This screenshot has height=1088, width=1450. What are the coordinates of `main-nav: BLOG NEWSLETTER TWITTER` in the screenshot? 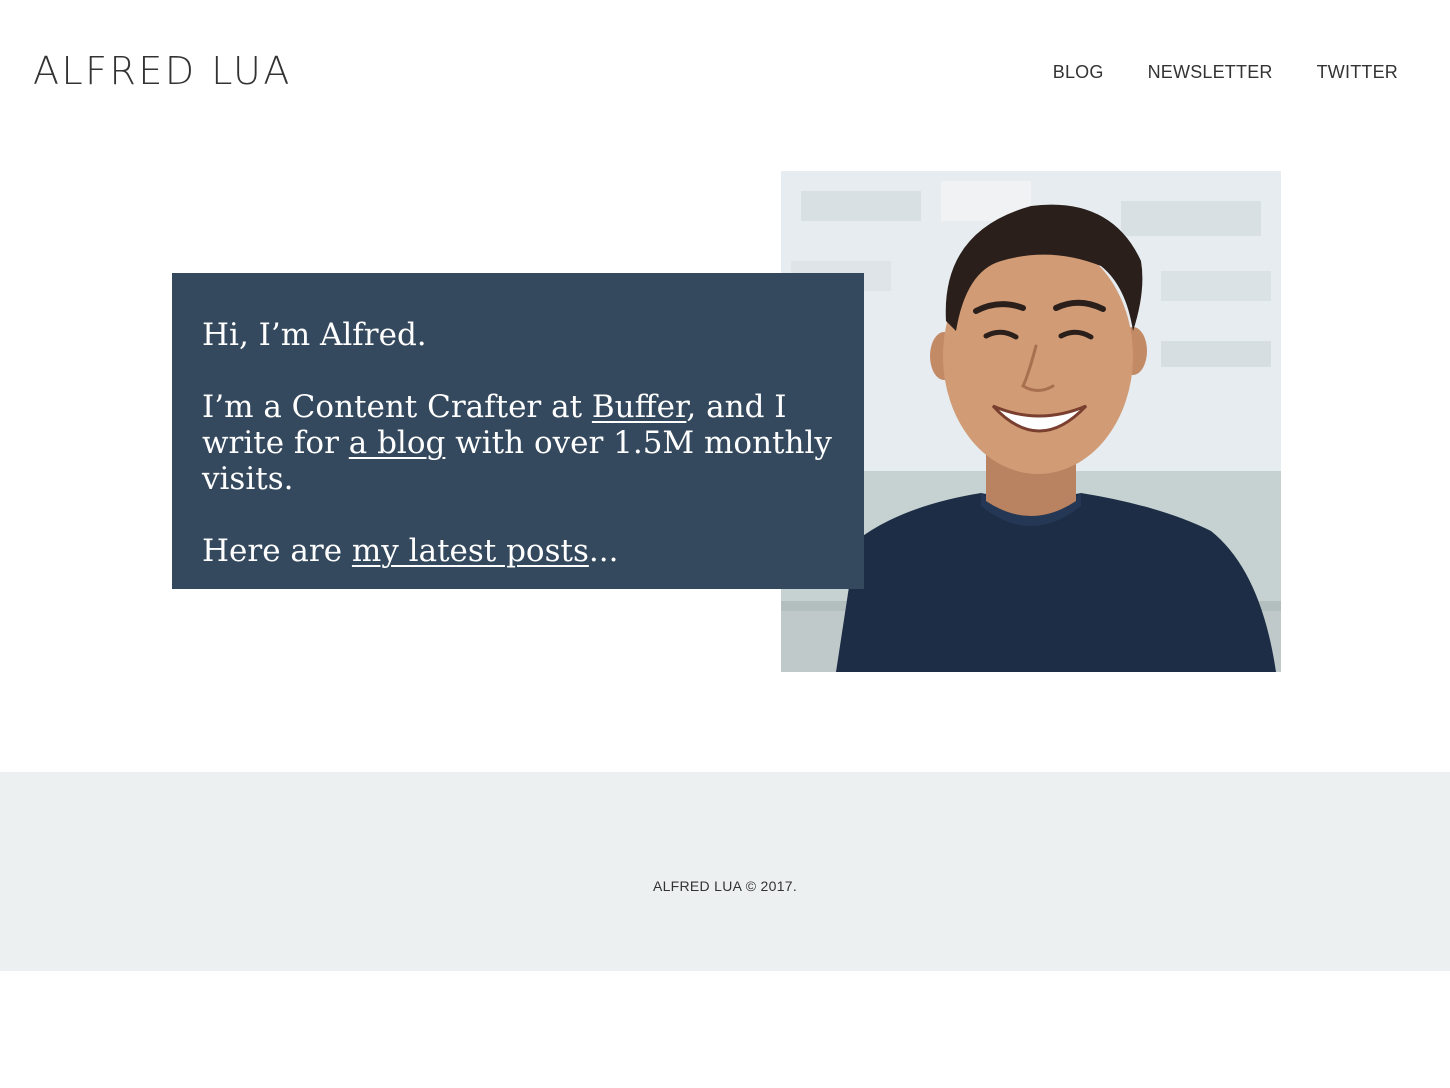 It's located at (1225, 72).